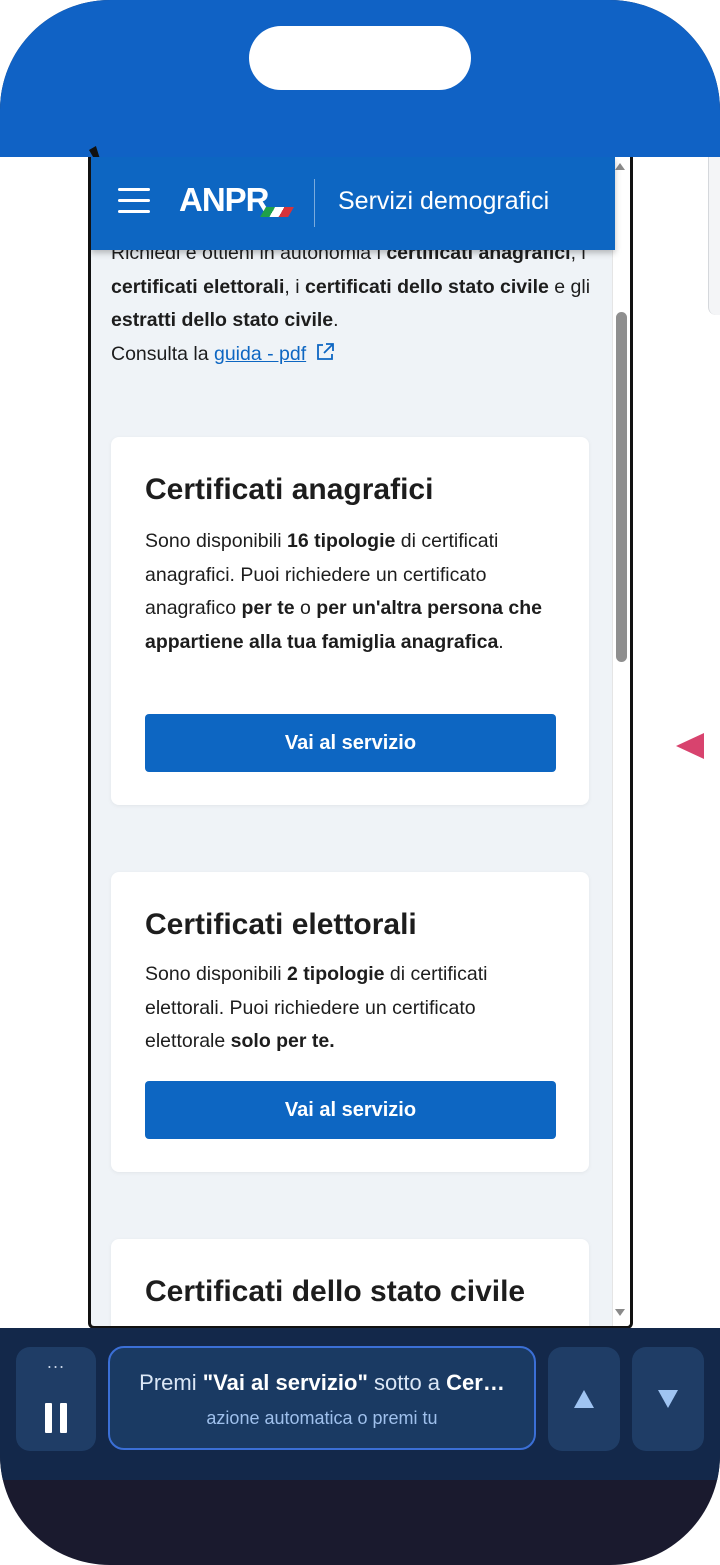 This screenshot has width=720, height=1565. Describe the element at coordinates (314, 203) in the screenshot. I see `header-divider` at that location.